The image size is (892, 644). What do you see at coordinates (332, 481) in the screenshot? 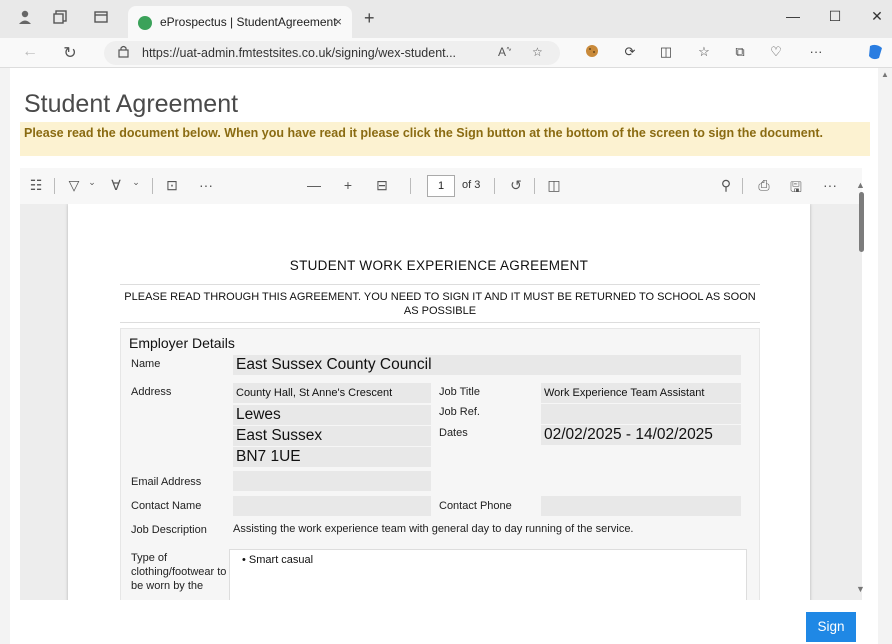
I see `email-field` at bounding box center [332, 481].